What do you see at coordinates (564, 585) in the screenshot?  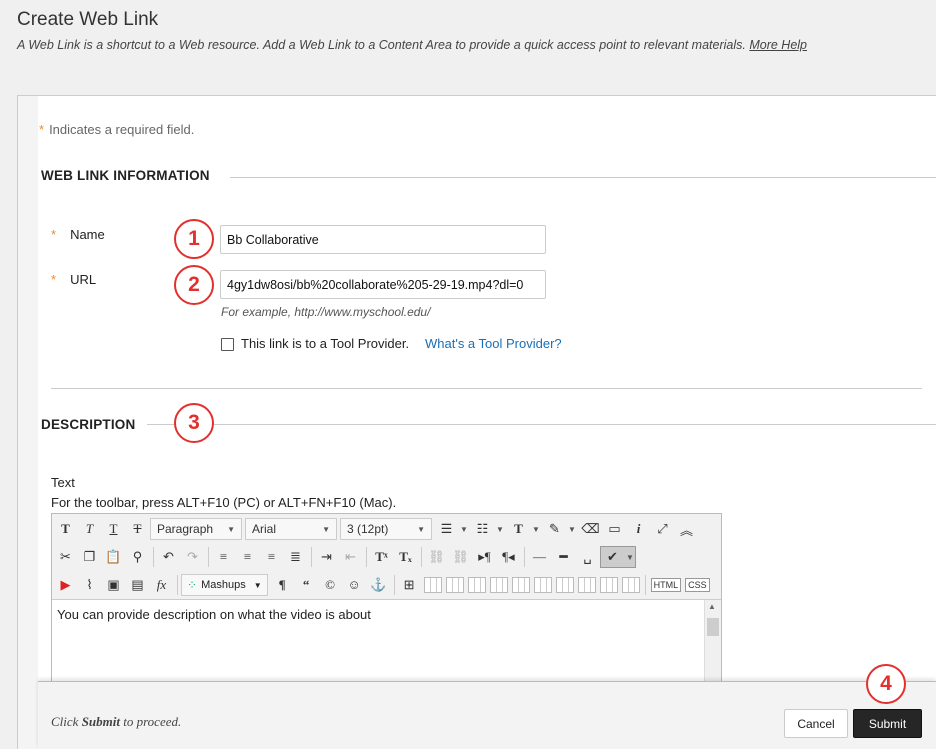 I see `table-split-cells-icon` at bounding box center [564, 585].